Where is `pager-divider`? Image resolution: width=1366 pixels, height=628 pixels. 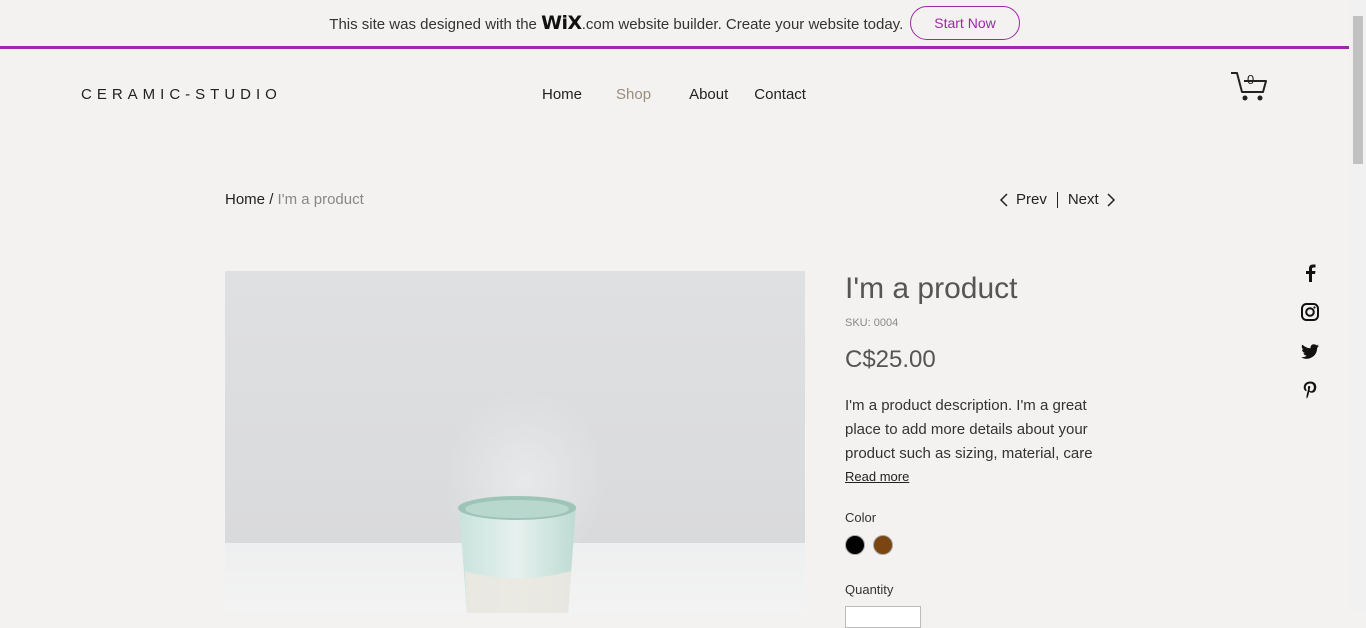
pager-divider is located at coordinates (1057, 199).